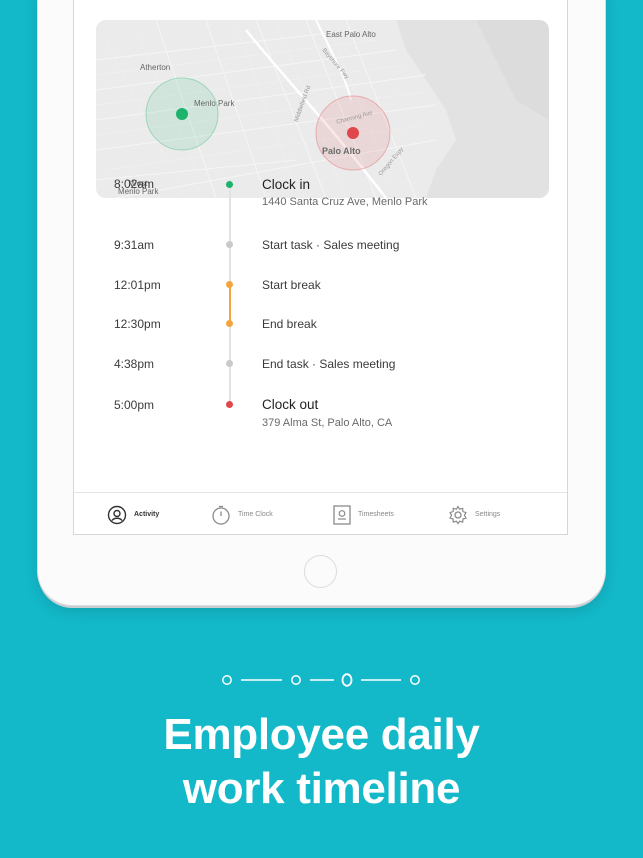  I want to click on map-graphic, so click(322, 109).